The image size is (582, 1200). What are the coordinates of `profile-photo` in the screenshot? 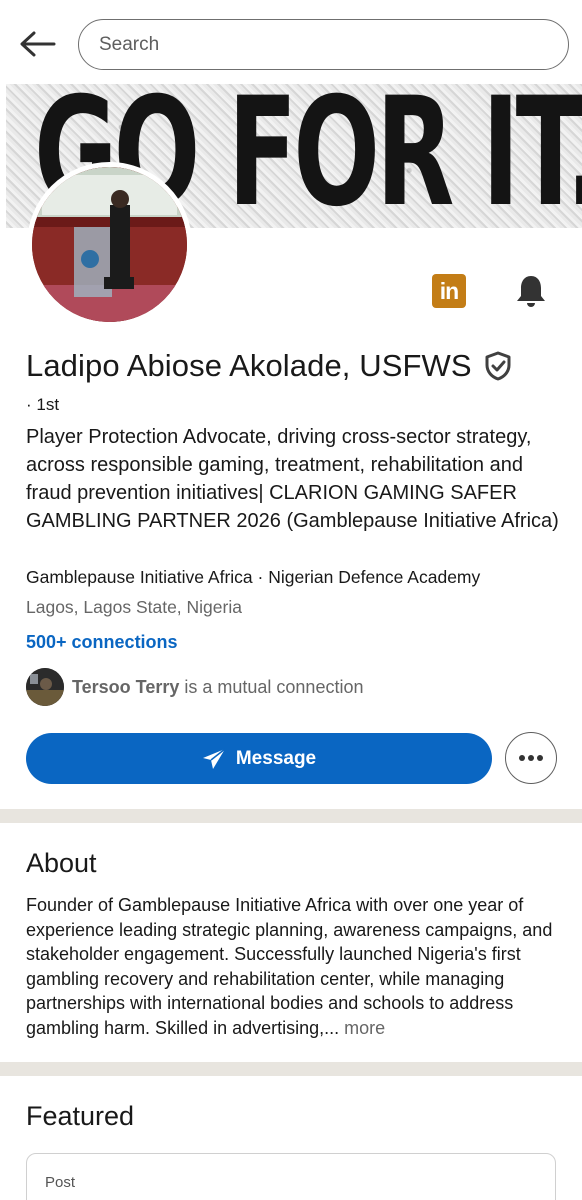 It's located at (109, 244).